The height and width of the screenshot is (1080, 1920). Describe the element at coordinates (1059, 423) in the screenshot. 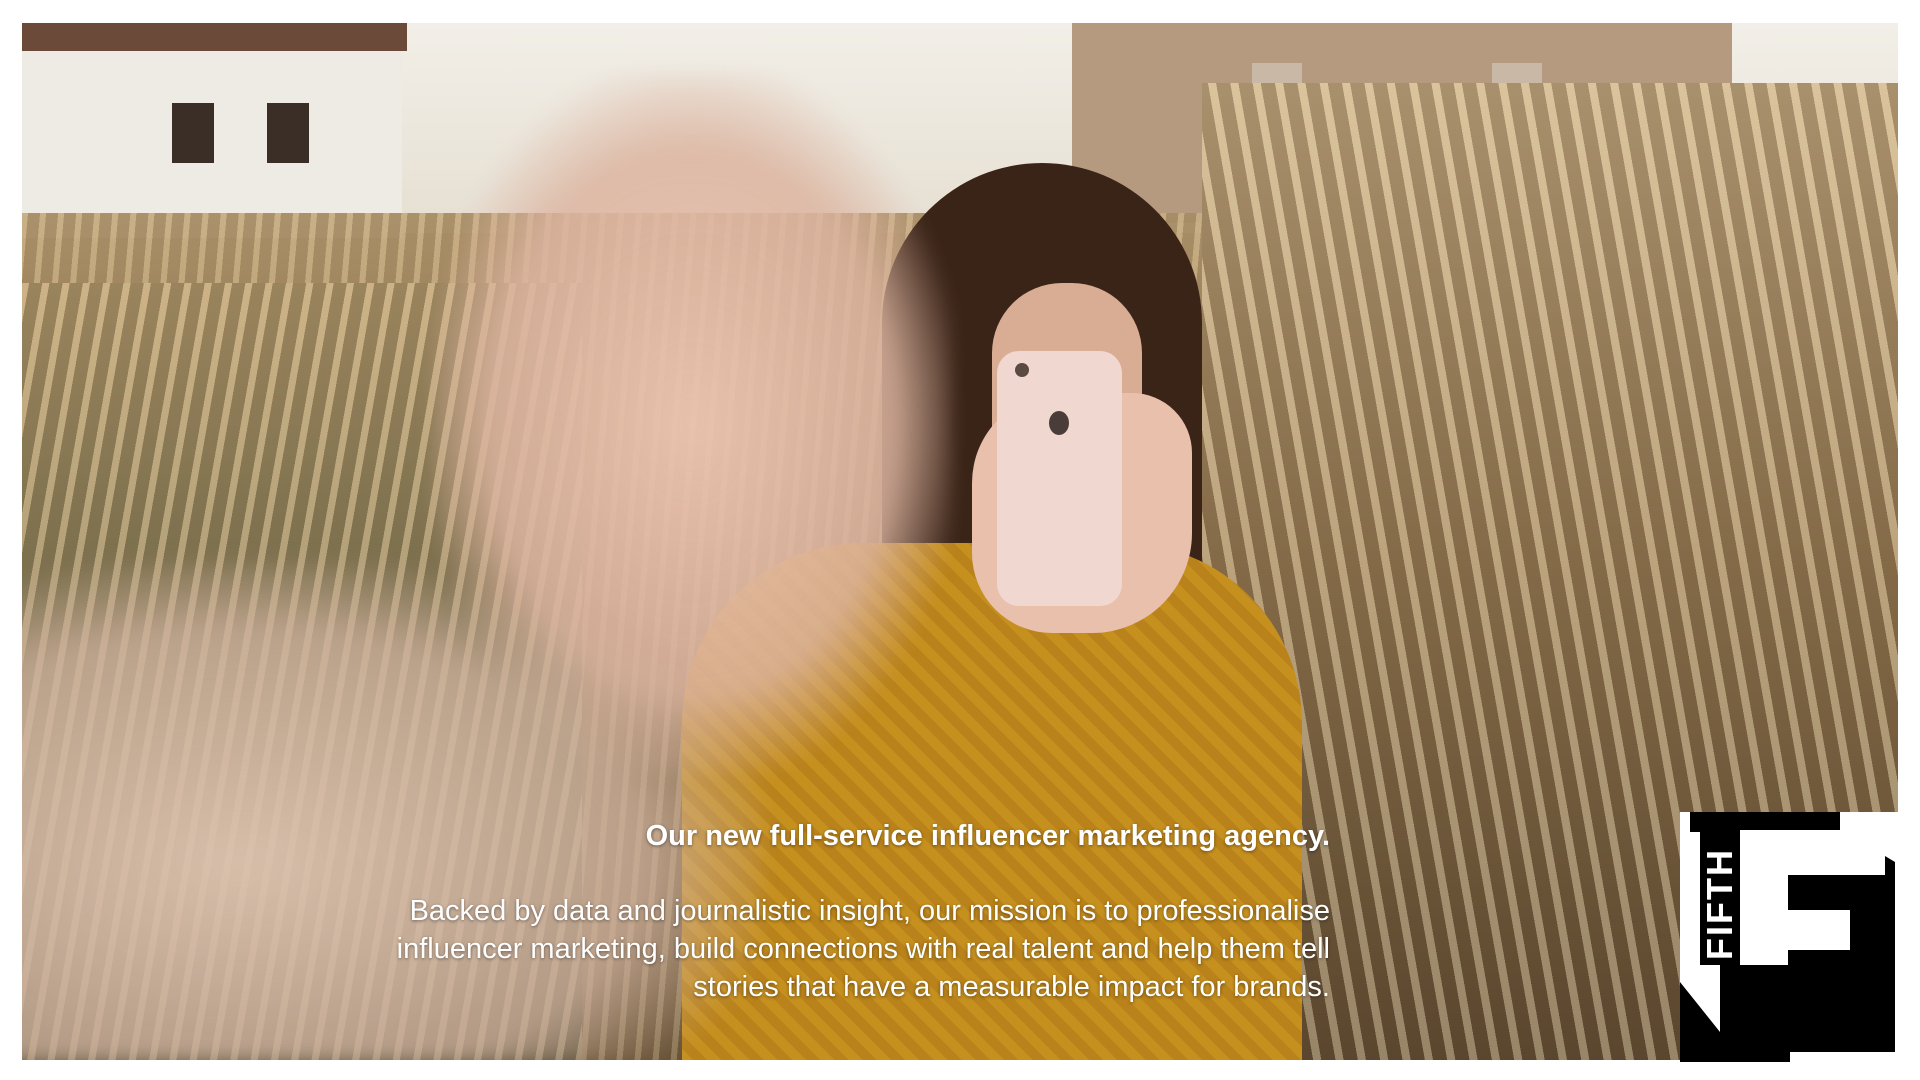

I see `apple-logo-icon` at that location.